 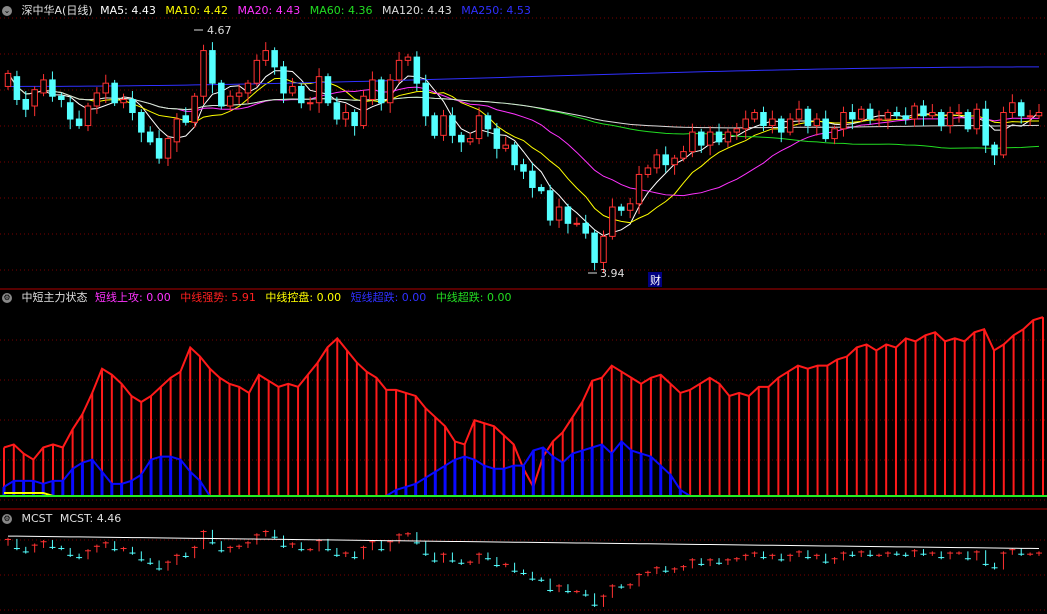 I want to click on ma5-label: MA5: 4.43, so click(x=128, y=10).